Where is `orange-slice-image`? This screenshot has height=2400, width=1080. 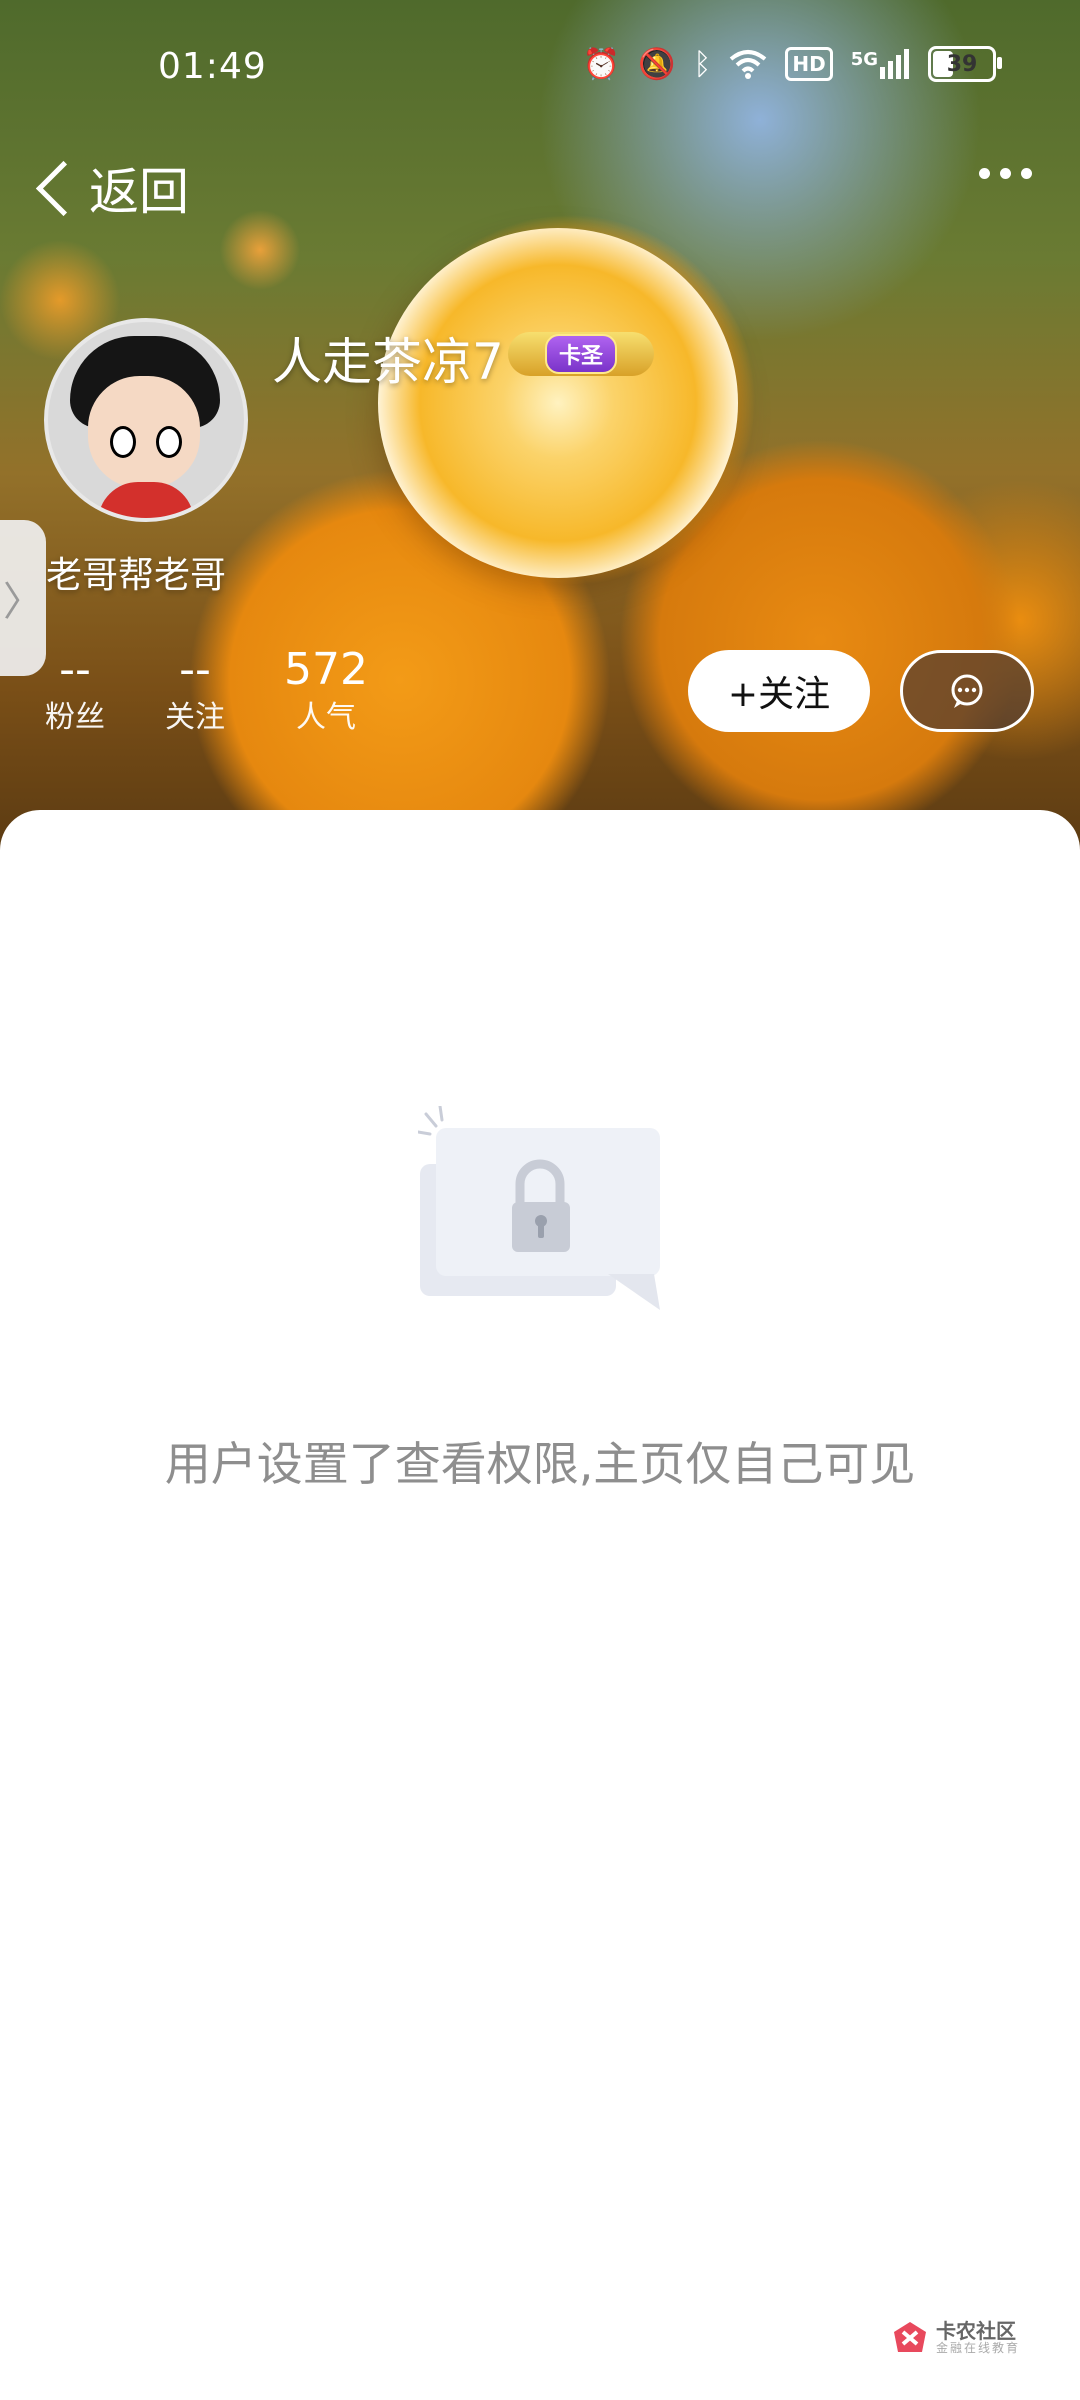 orange-slice-image is located at coordinates (558, 403).